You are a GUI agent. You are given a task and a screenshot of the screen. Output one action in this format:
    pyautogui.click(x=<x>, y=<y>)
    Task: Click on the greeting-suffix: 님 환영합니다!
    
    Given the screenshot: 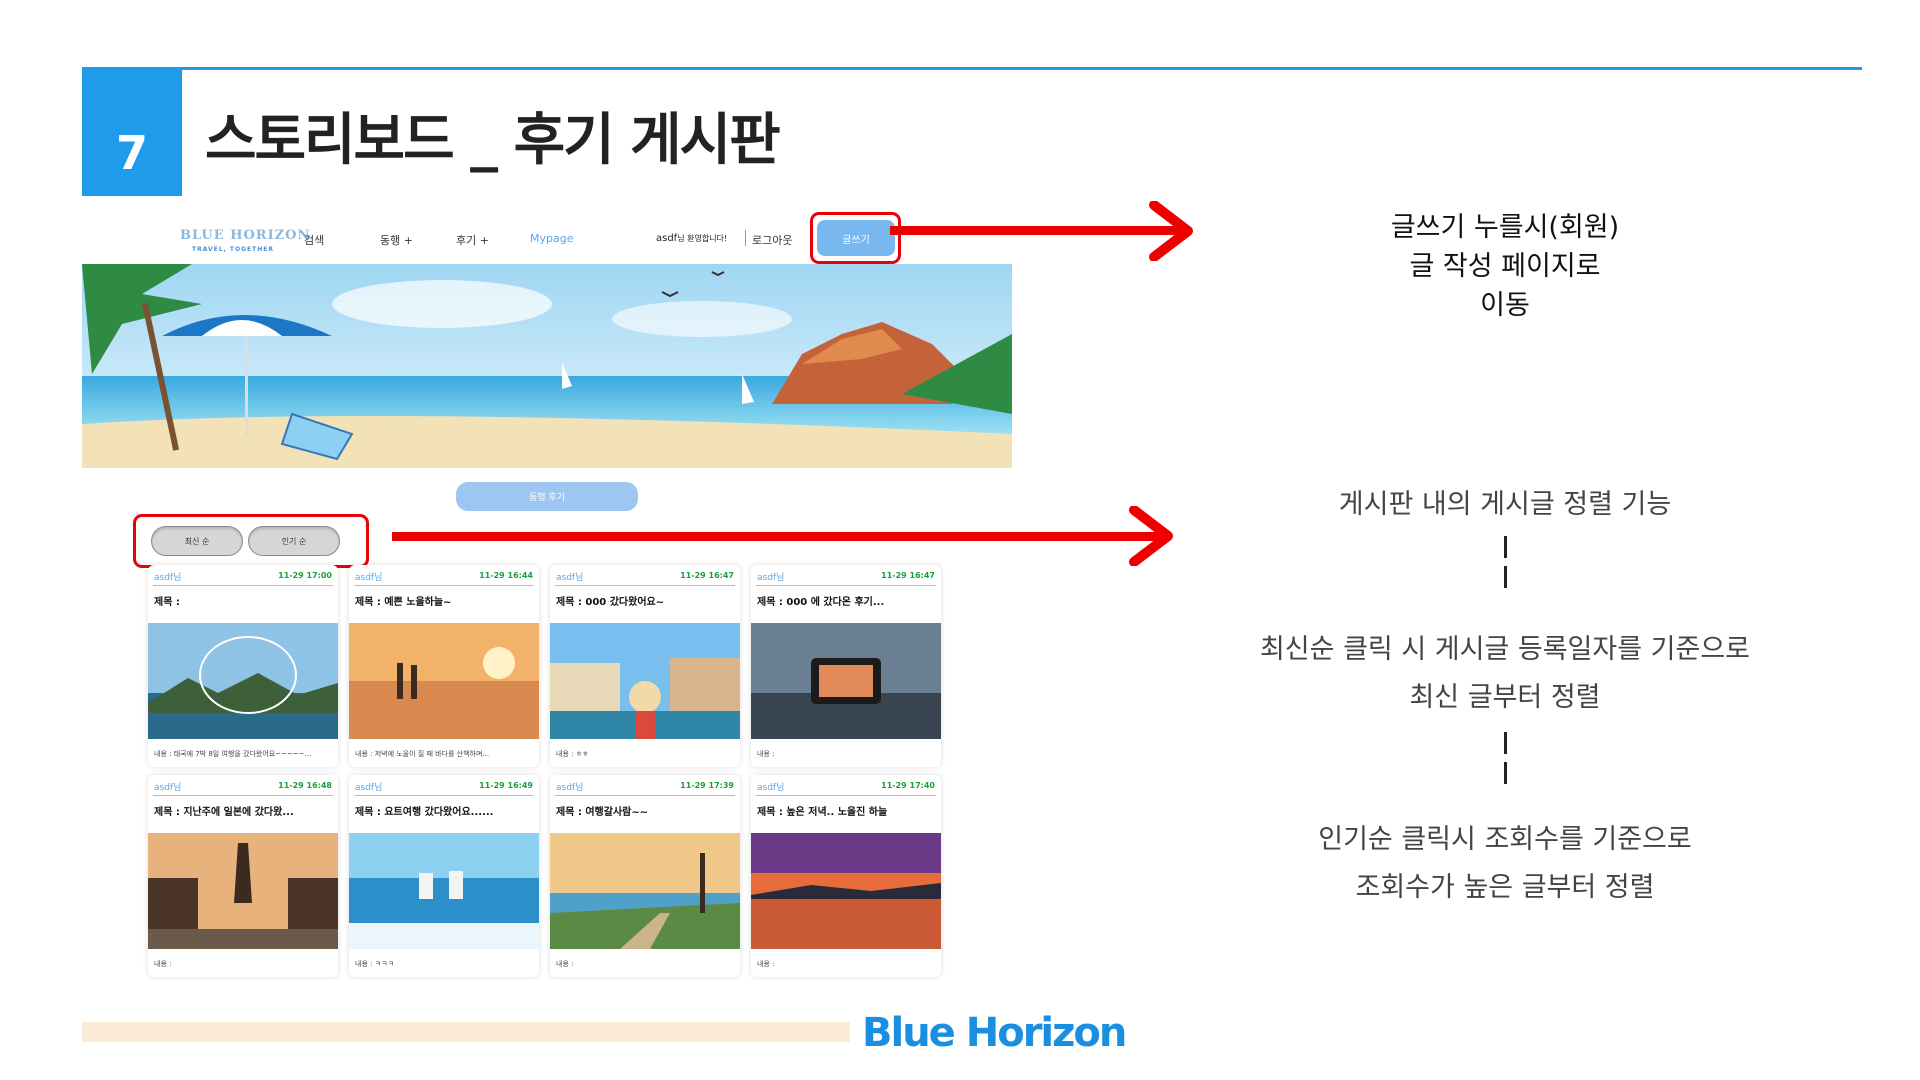 What is the action you would take?
    pyautogui.click(x=702, y=238)
    